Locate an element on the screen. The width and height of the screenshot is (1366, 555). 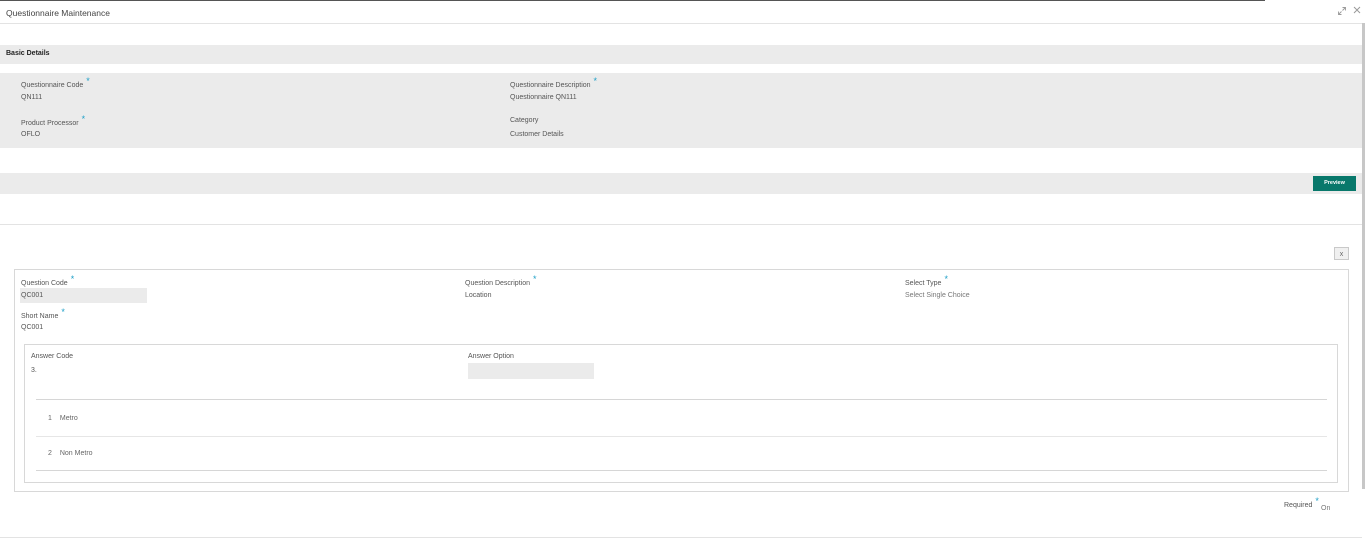
short-name-label: Short Name * is located at coordinates (43, 313).